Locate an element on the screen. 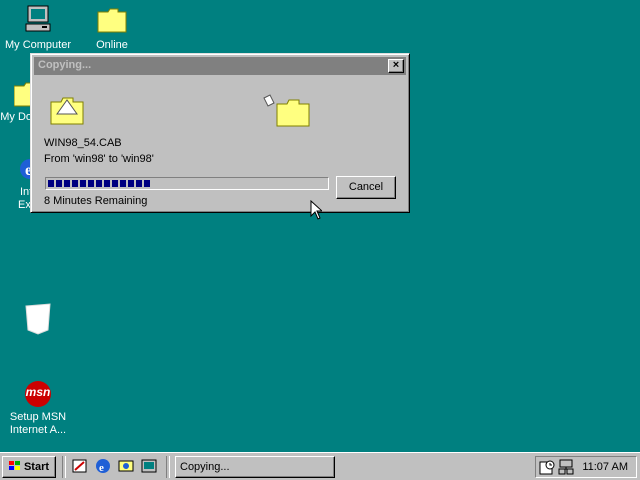 This screenshot has height=480, width=640. desktop-icon-label: Setup MSN is located at coordinates (38, 417).